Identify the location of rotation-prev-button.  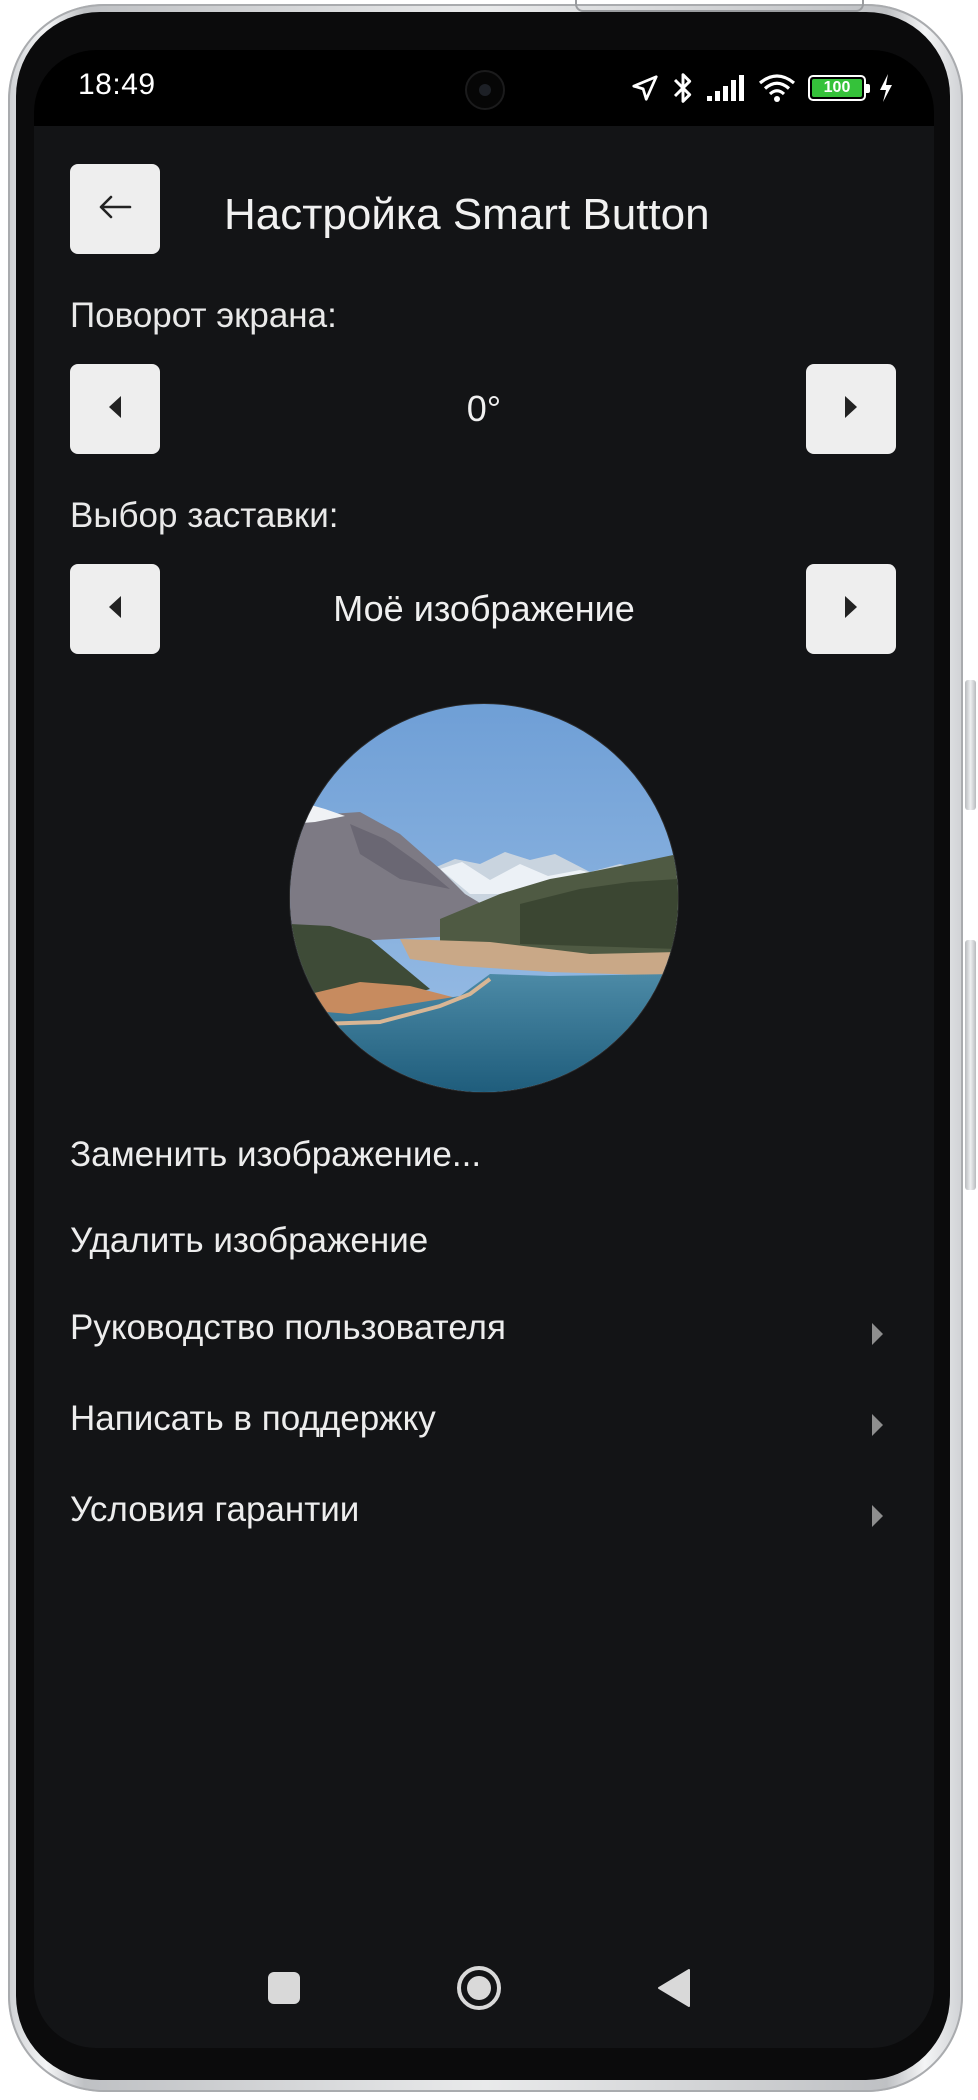
(115, 409).